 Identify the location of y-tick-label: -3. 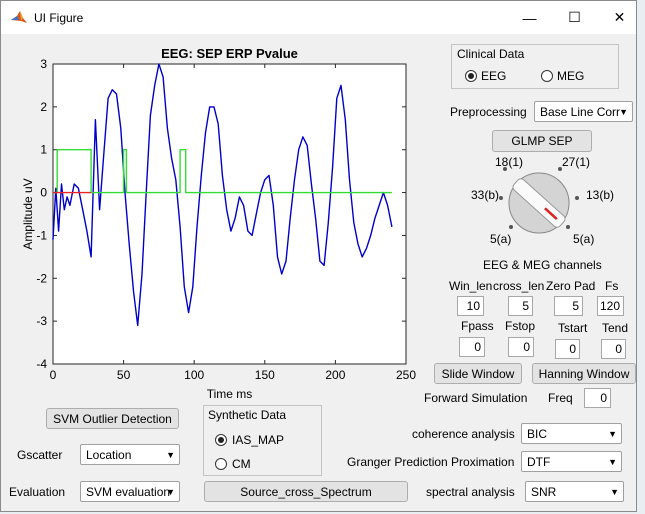
(41, 321).